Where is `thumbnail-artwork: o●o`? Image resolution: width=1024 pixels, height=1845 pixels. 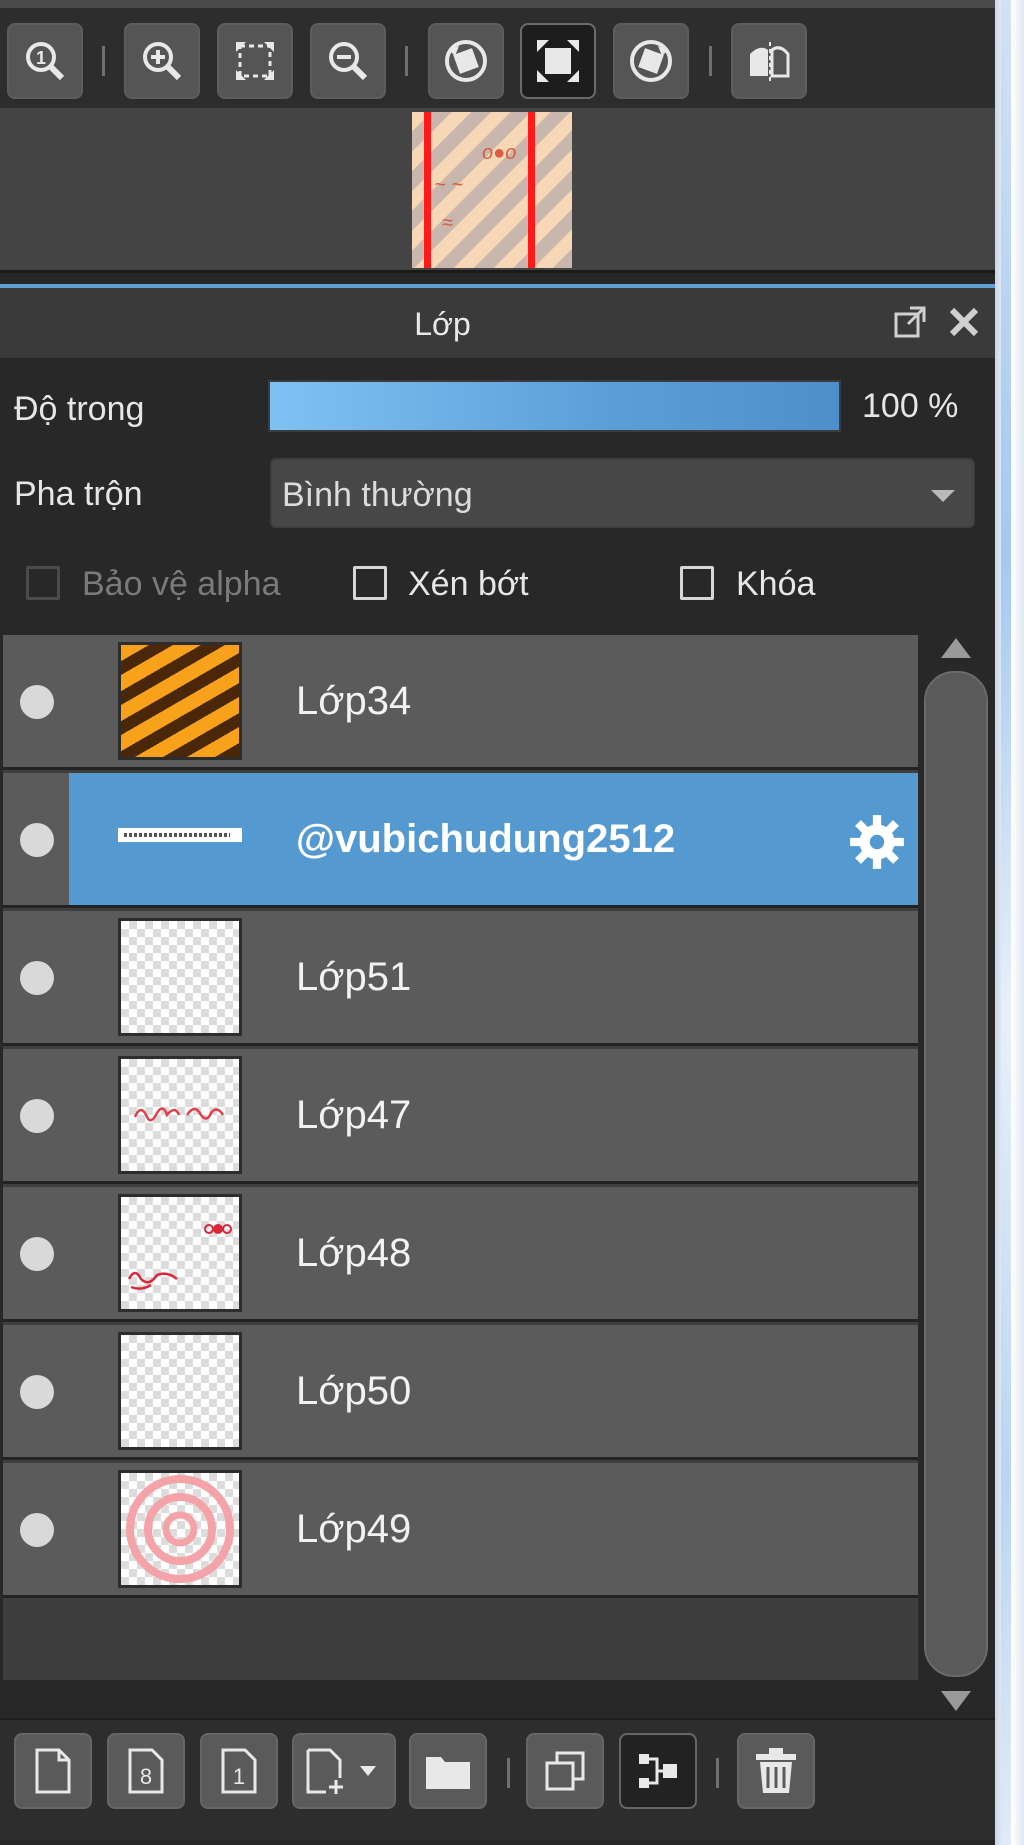 thumbnail-artwork: o●o is located at coordinates (499, 153).